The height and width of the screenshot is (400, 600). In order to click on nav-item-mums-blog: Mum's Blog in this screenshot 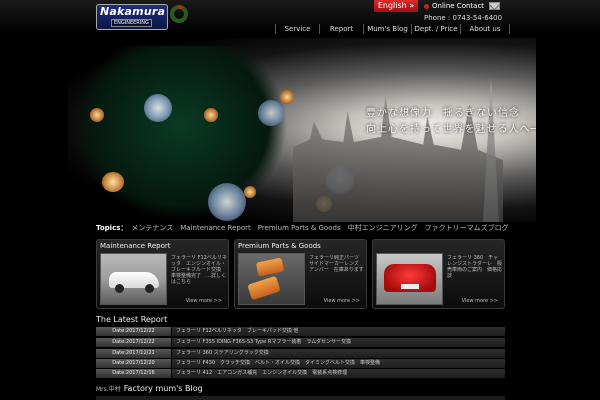, I will do `click(387, 29)`.